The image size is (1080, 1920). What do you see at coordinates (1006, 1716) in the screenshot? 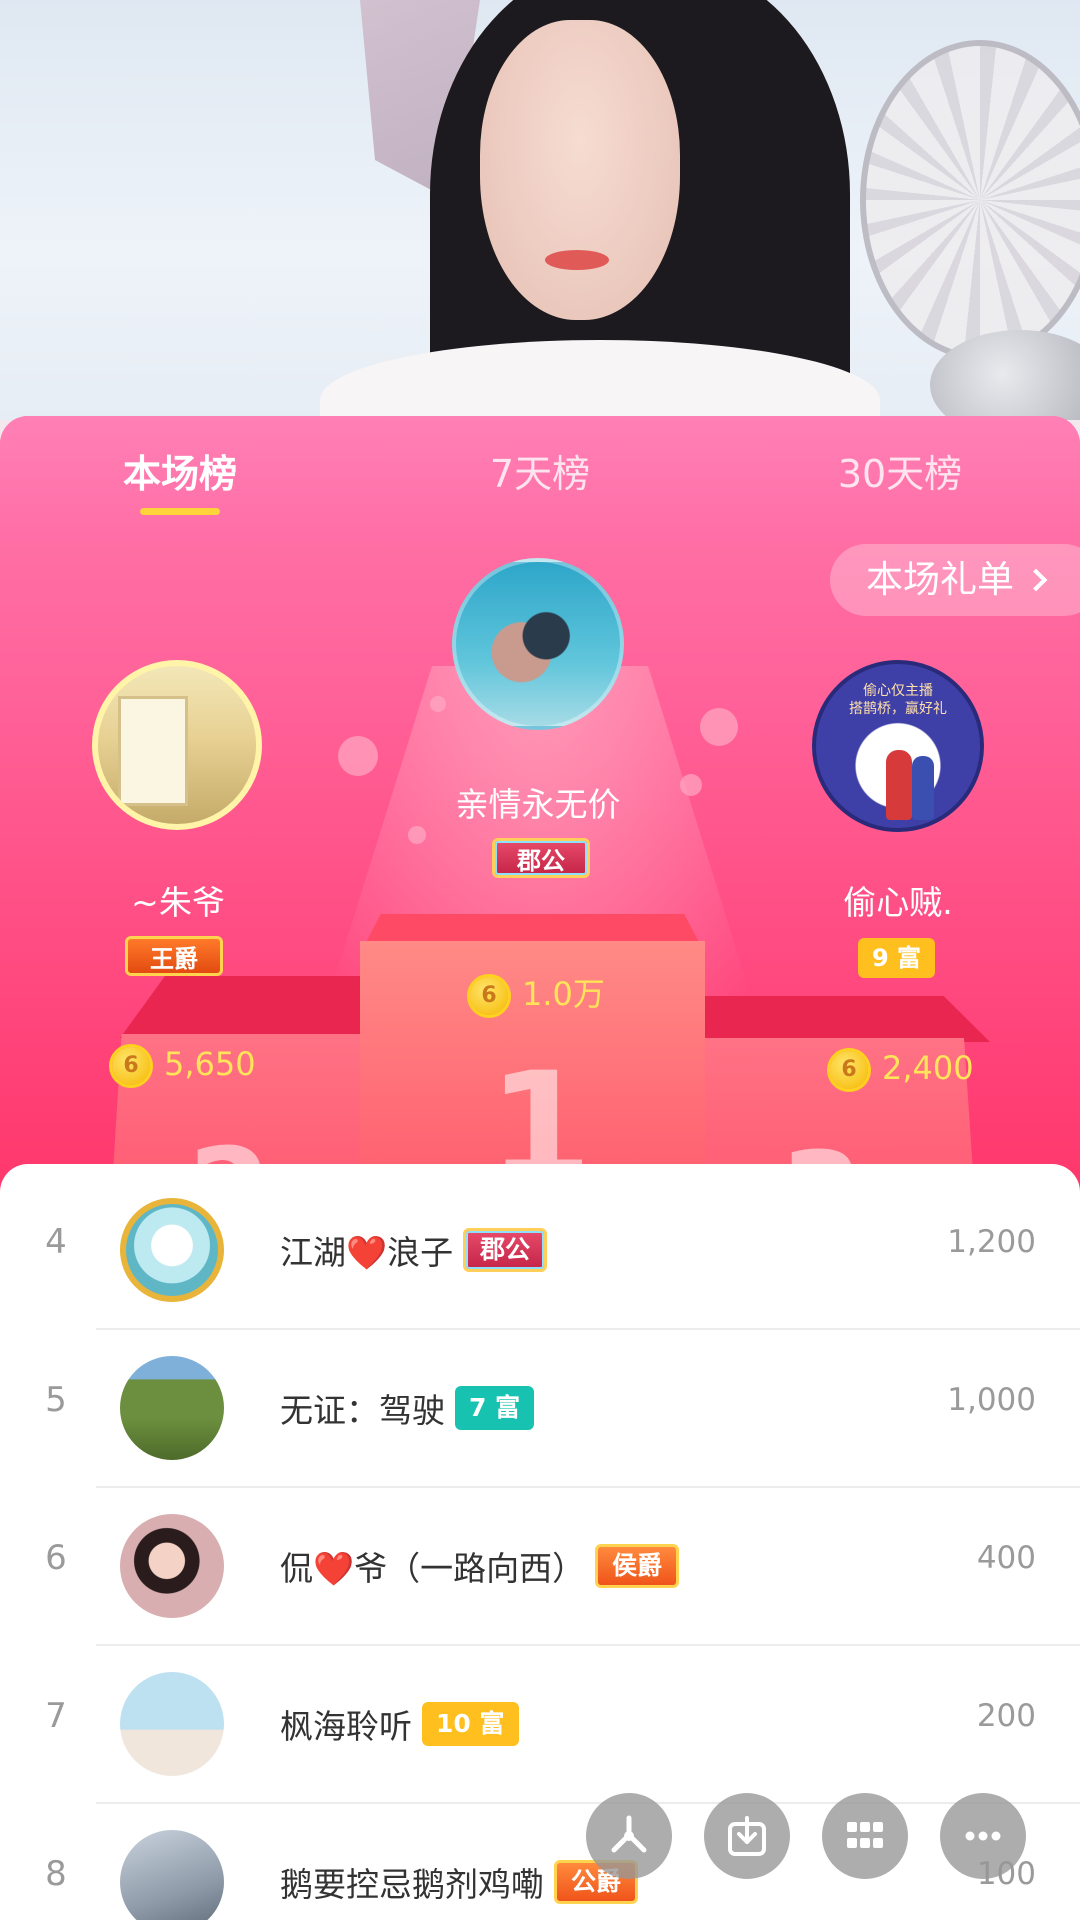
I see `score: 200` at bounding box center [1006, 1716].